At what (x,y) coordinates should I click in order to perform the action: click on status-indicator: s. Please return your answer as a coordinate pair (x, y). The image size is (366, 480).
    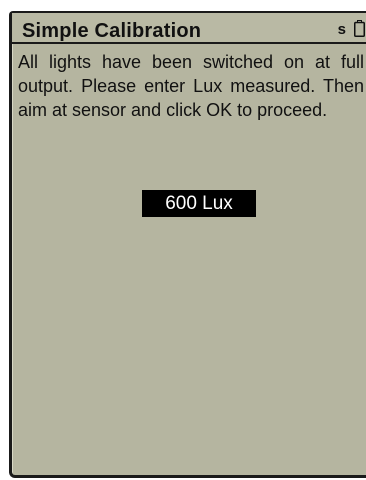
    Looking at the image, I should click on (341, 29).